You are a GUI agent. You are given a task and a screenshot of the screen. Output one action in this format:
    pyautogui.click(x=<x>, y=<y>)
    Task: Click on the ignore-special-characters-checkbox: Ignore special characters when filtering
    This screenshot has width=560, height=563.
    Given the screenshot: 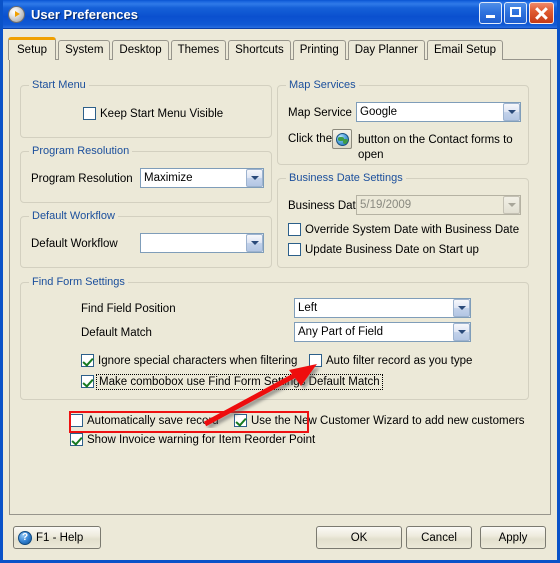 What is the action you would take?
    pyautogui.click(x=189, y=360)
    